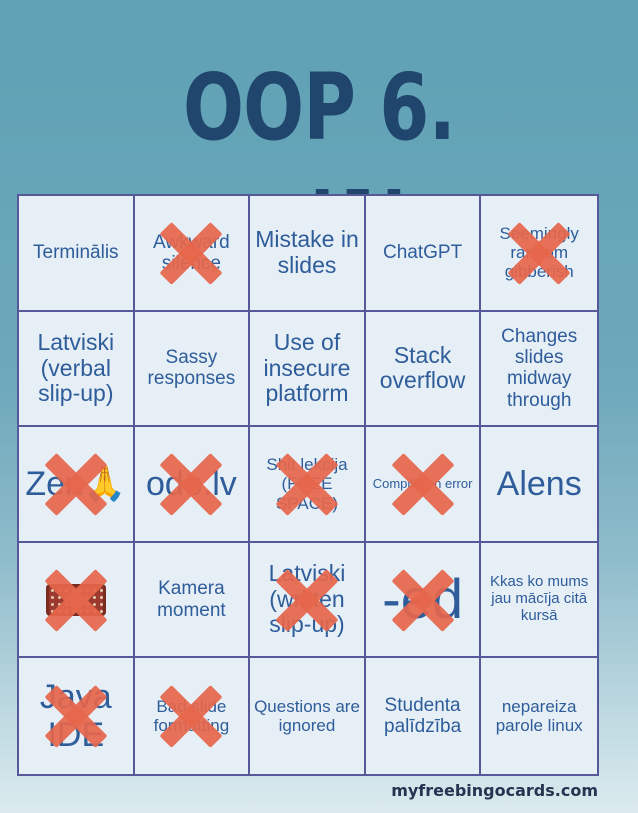  I want to click on cell-label: Java IDE, so click(75, 716).